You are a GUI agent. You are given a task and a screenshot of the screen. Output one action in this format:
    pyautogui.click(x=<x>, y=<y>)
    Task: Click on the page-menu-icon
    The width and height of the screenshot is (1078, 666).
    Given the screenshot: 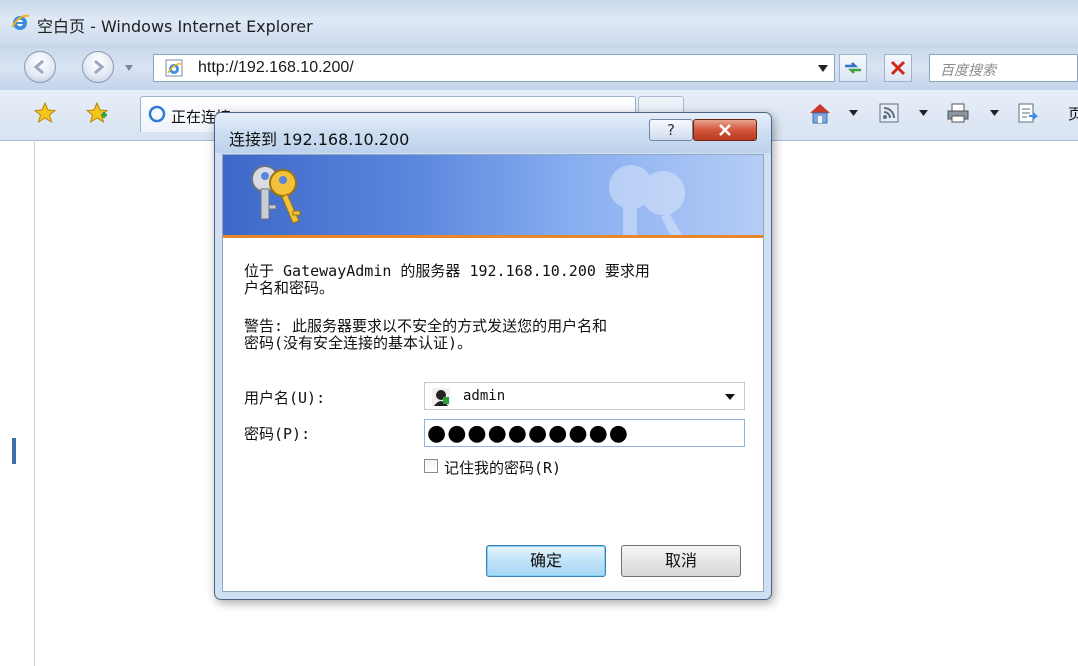 What is the action you would take?
    pyautogui.click(x=1027, y=113)
    